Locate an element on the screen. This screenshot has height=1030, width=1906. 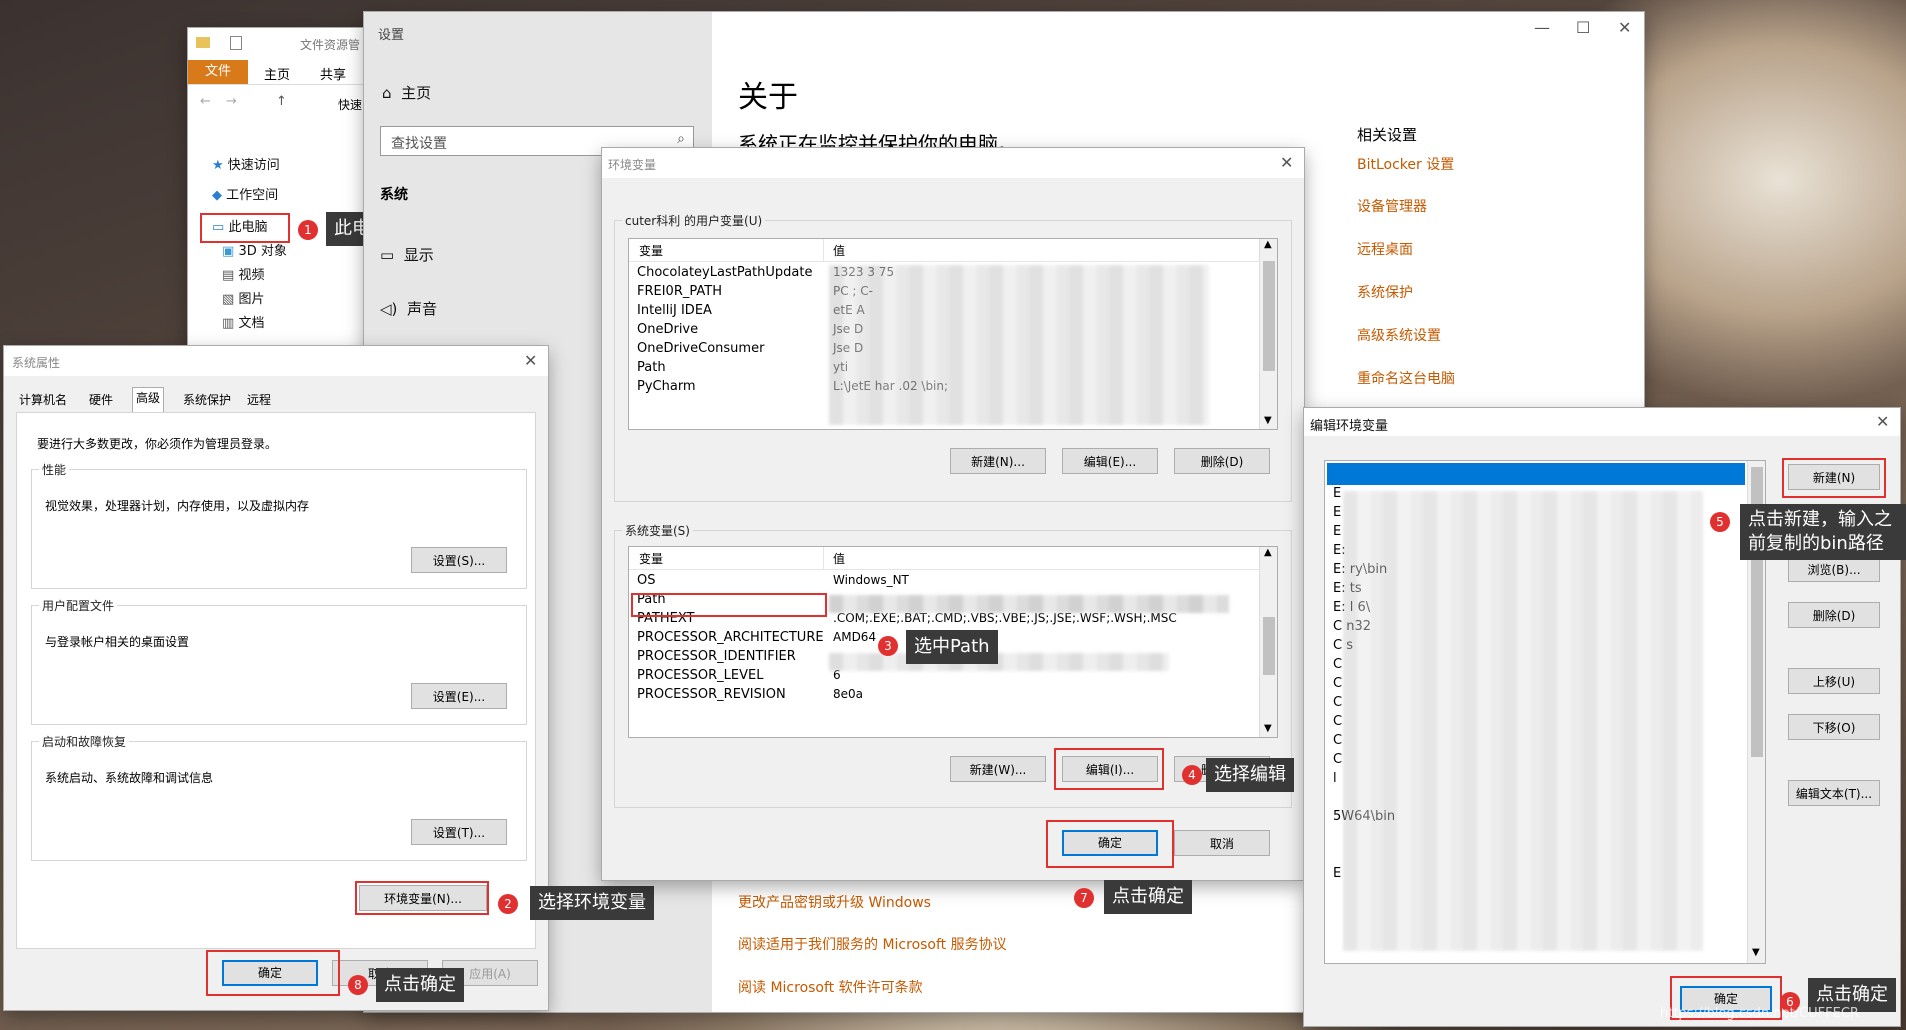
explorer-address-bar: ← → ↑ 快速 is located at coordinates (278, 102).